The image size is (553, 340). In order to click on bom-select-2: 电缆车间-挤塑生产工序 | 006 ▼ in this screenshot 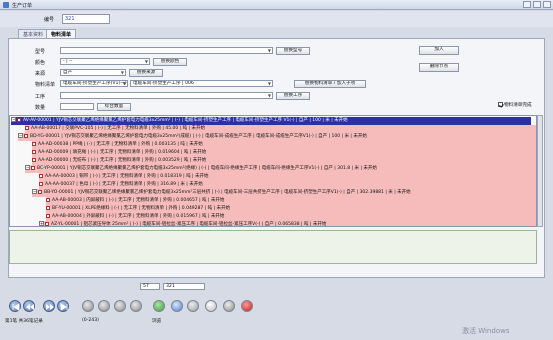, I will do `click(201, 83)`.